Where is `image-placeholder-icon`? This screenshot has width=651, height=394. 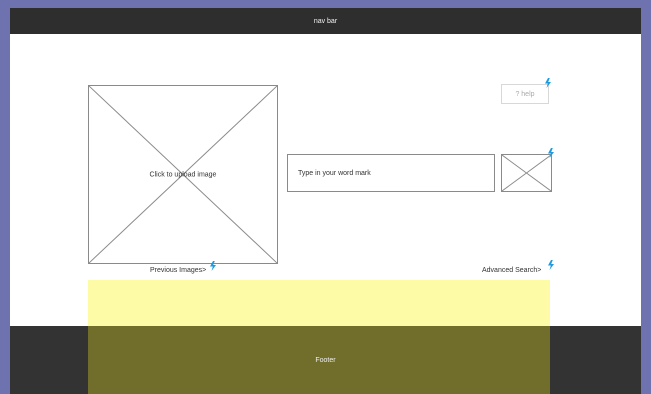 image-placeholder-icon is located at coordinates (526, 173).